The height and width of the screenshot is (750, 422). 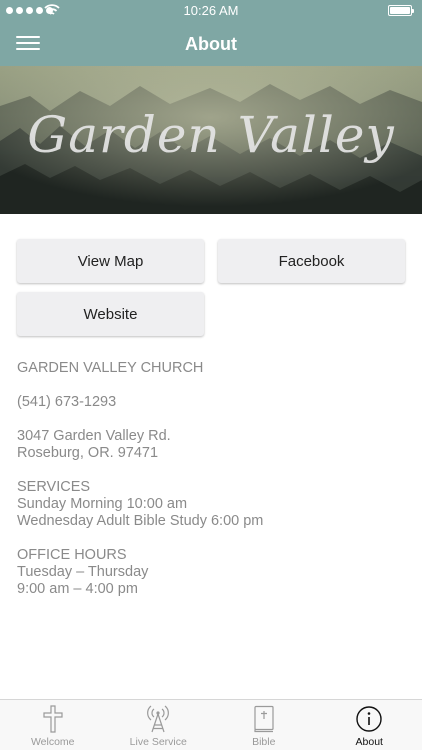 I want to click on bible-icon, so click(x=264, y=719).